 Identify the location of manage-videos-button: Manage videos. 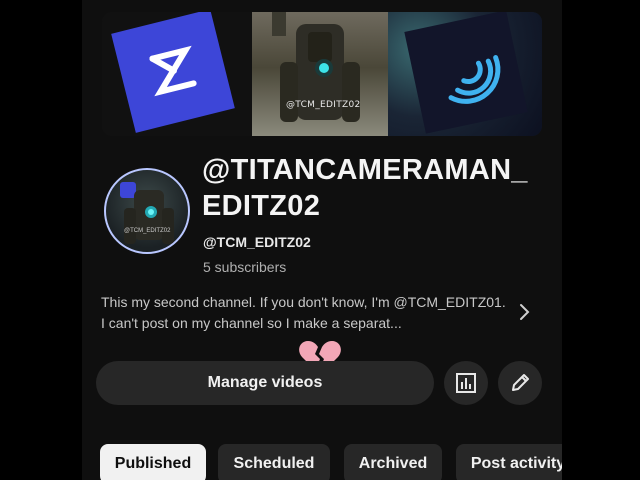
(265, 383).